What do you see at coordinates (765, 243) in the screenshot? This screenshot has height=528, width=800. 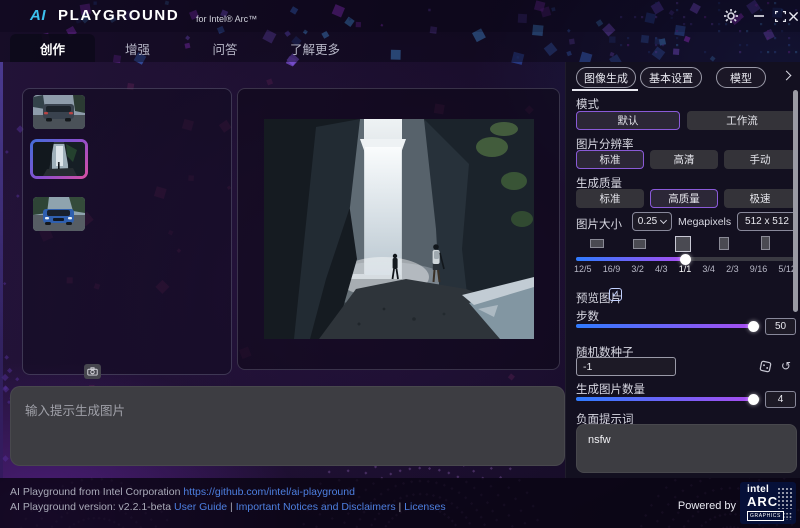 I see `ratio-preset-tall` at bounding box center [765, 243].